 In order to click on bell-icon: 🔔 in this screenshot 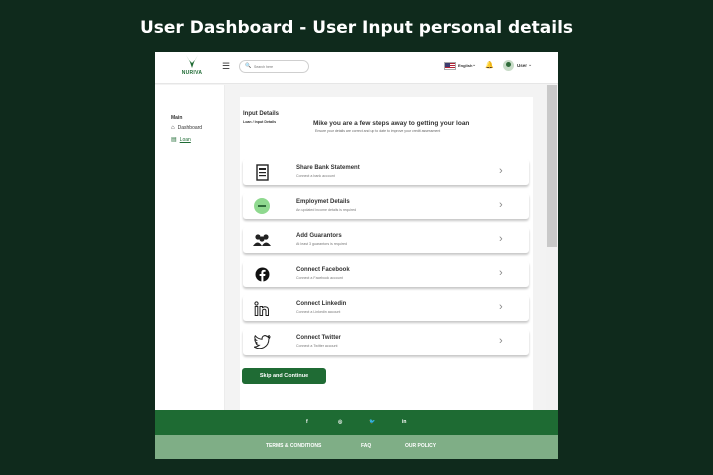, I will do `click(489, 65)`.